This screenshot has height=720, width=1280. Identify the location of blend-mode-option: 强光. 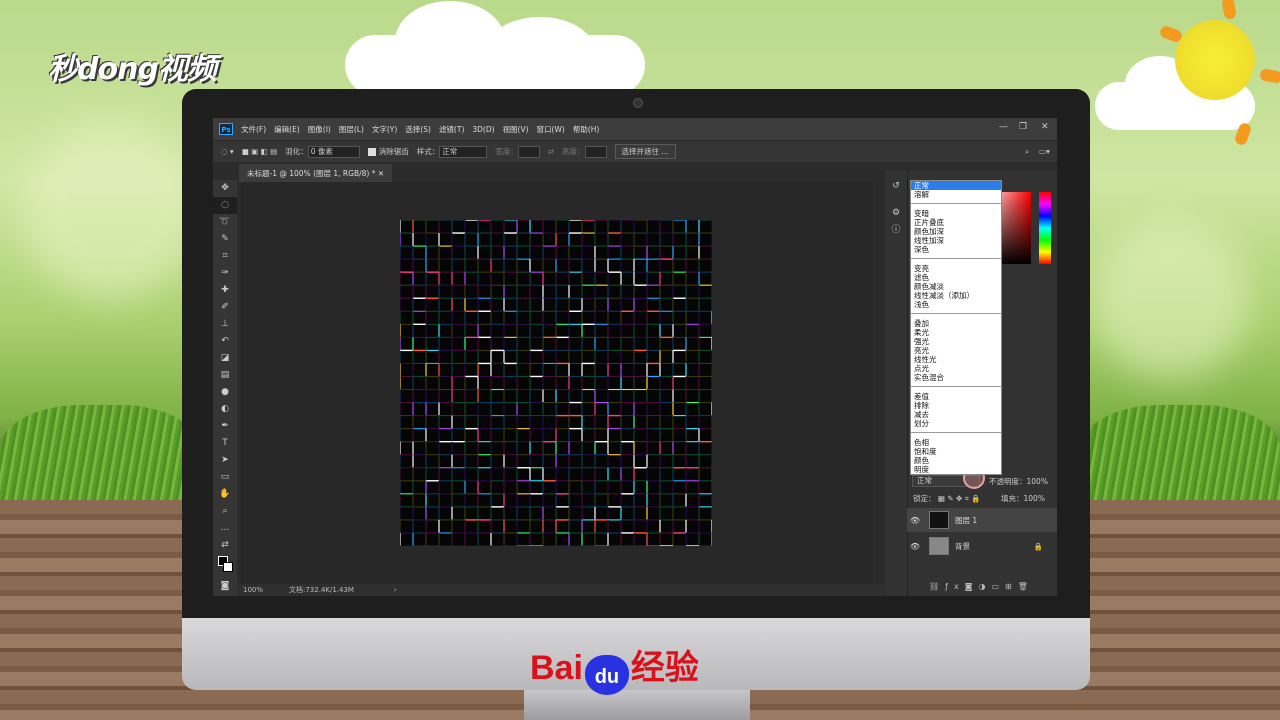
(956, 341).